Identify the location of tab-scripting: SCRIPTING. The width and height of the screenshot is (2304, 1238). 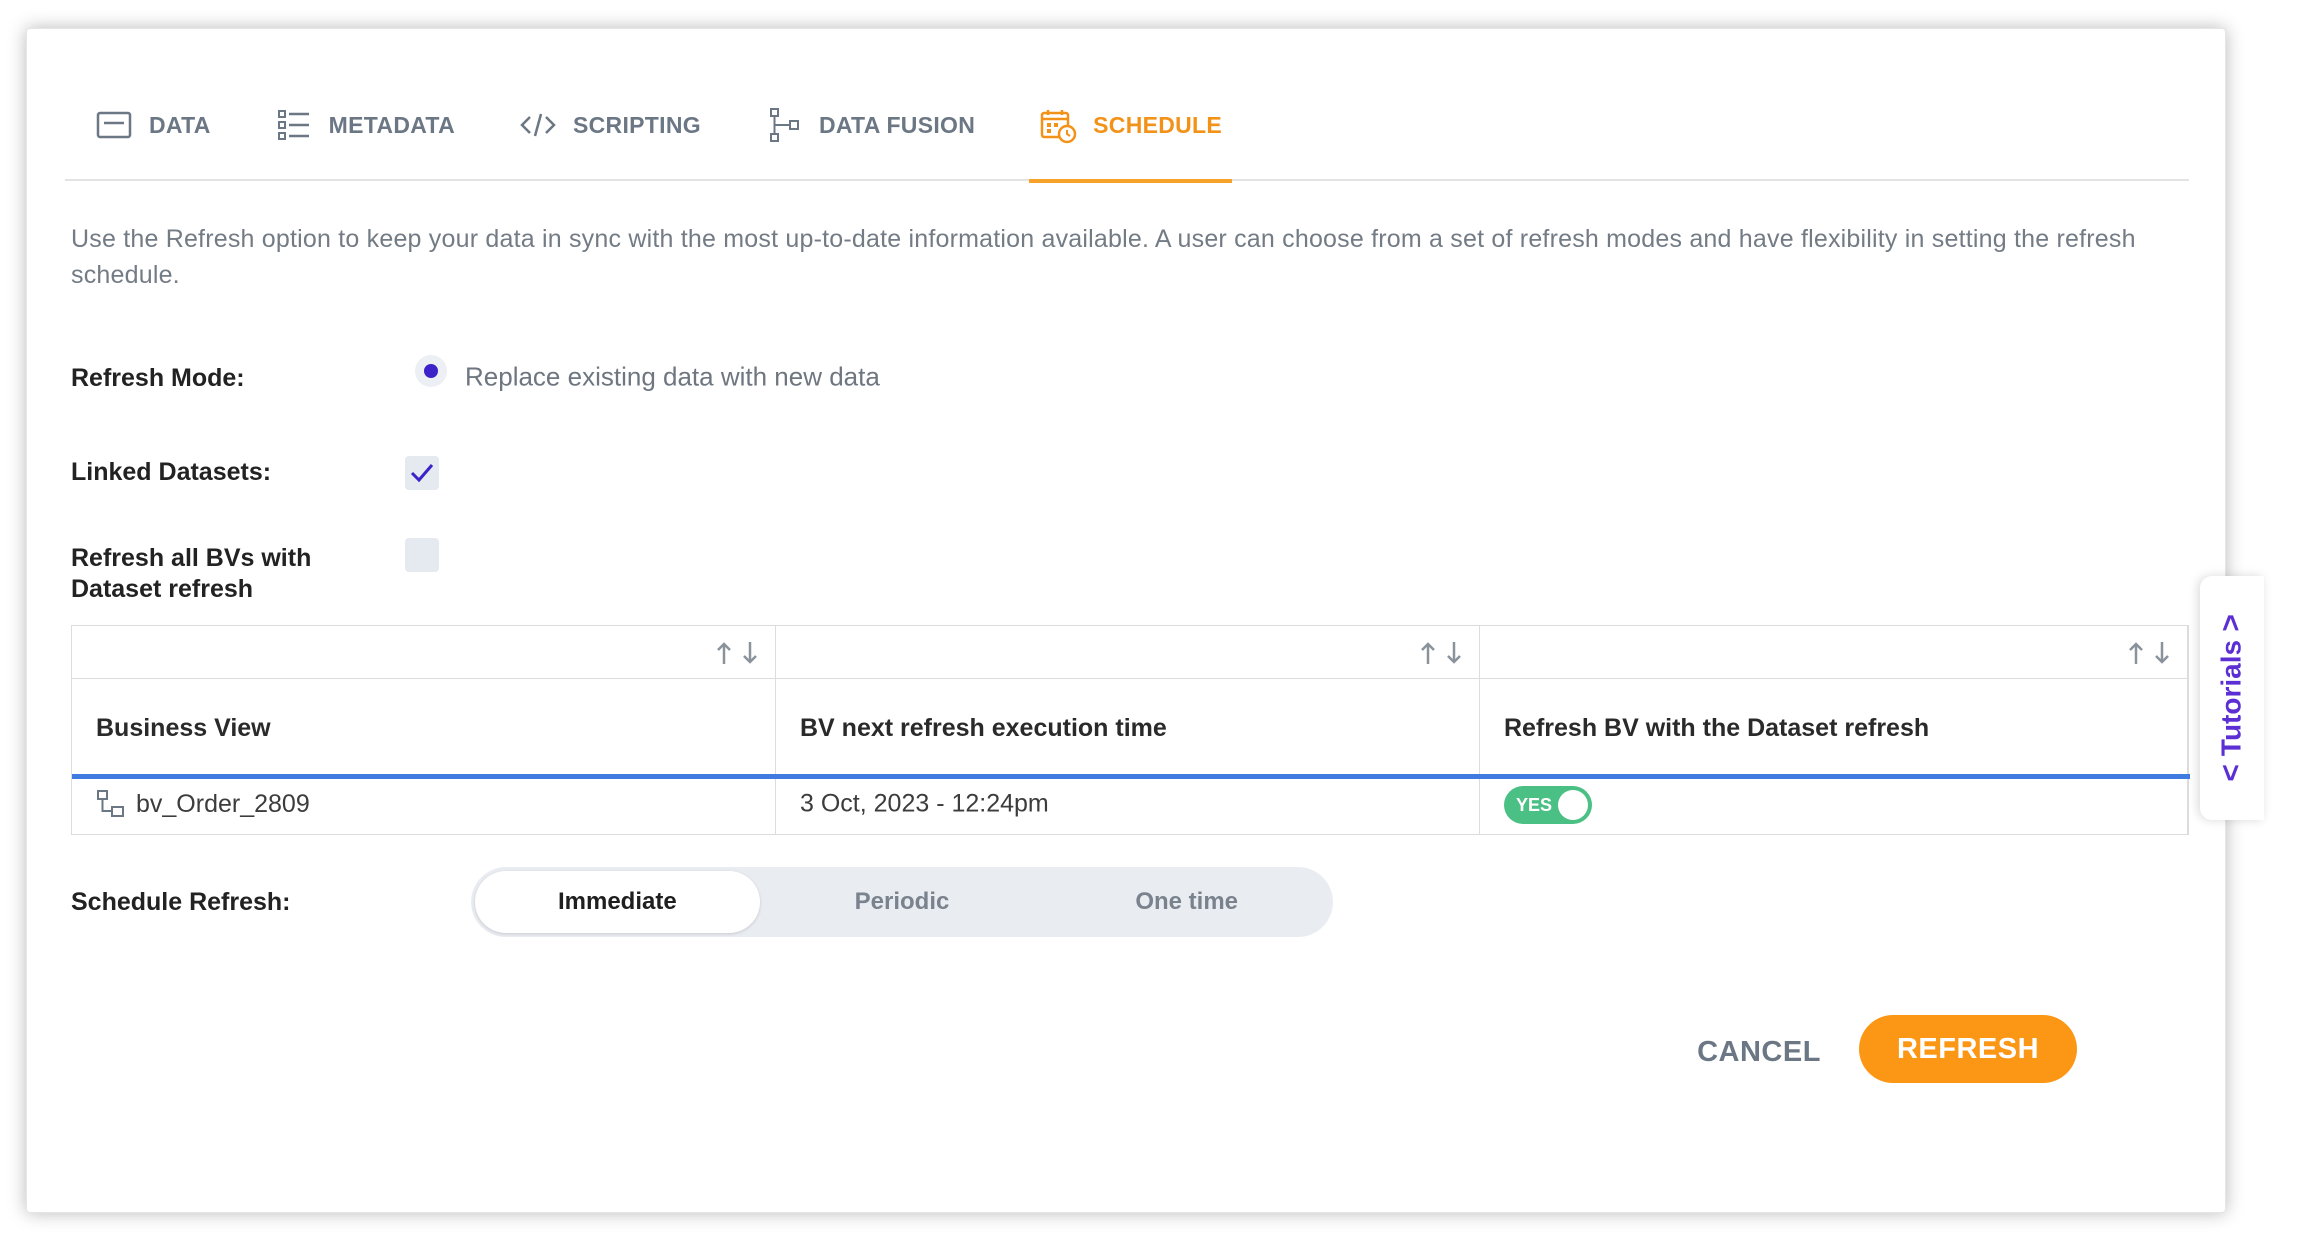
(610, 125).